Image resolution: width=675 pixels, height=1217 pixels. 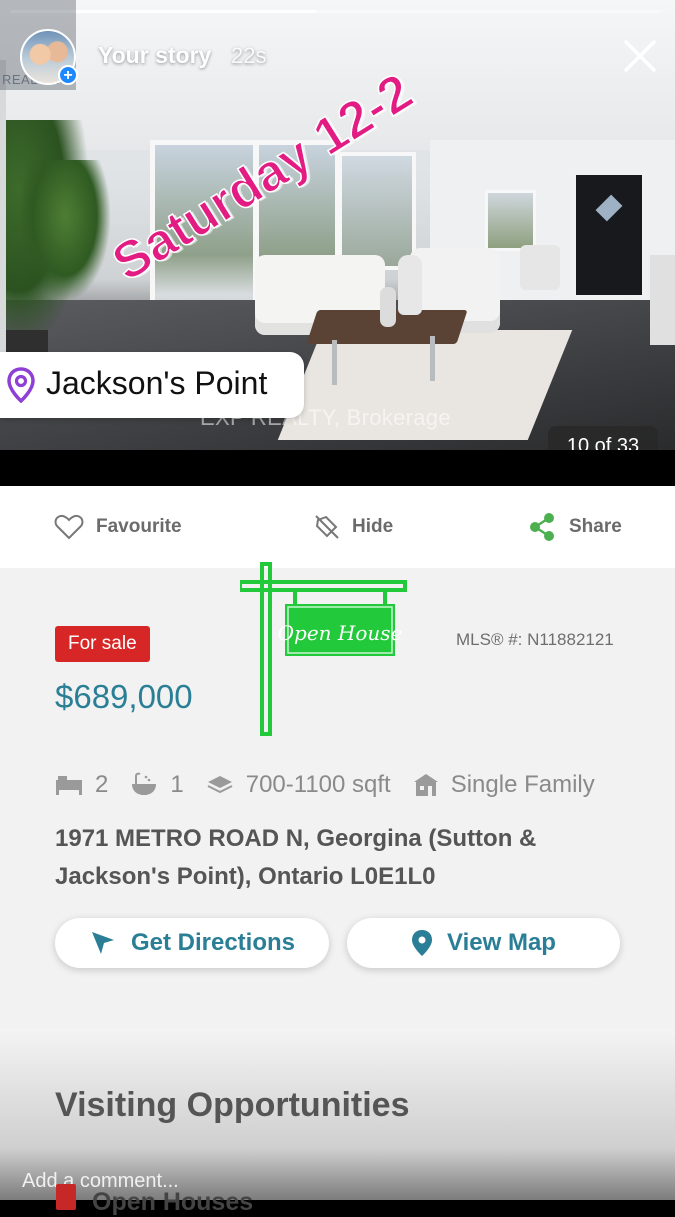 What do you see at coordinates (173, 1202) in the screenshot?
I see `open-houses-heading: Open Houses` at bounding box center [173, 1202].